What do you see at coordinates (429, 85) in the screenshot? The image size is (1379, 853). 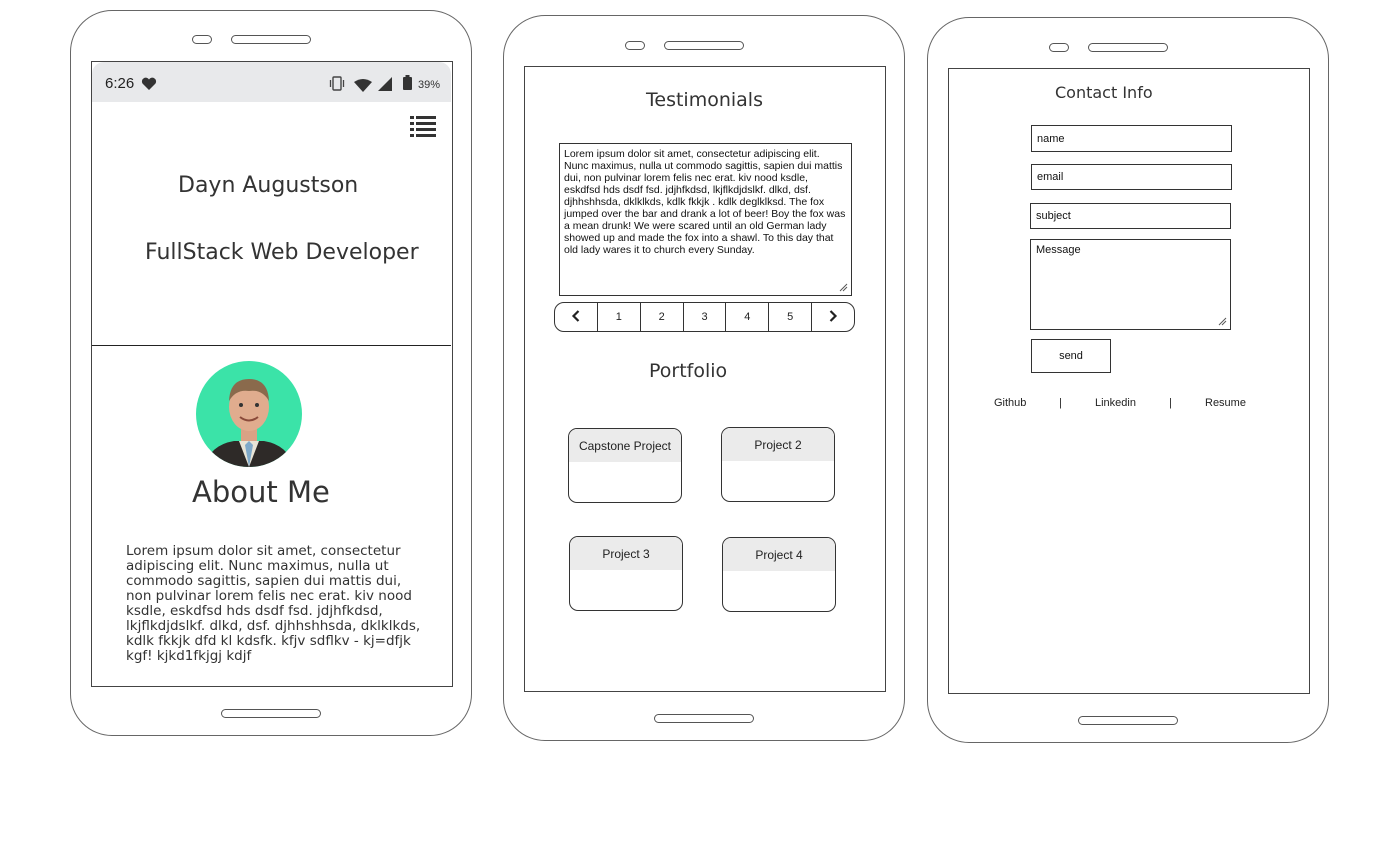 I see `battery-percent: 39%` at bounding box center [429, 85].